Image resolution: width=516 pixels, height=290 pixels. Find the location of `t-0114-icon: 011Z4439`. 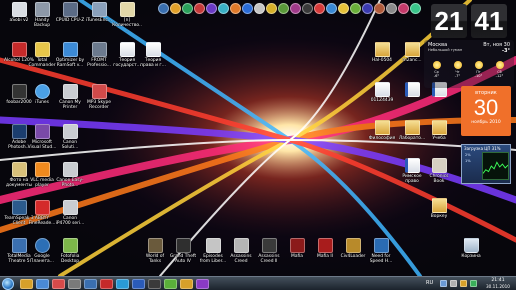

t-0114-icon: 011Z4439 is located at coordinates (382, 92).